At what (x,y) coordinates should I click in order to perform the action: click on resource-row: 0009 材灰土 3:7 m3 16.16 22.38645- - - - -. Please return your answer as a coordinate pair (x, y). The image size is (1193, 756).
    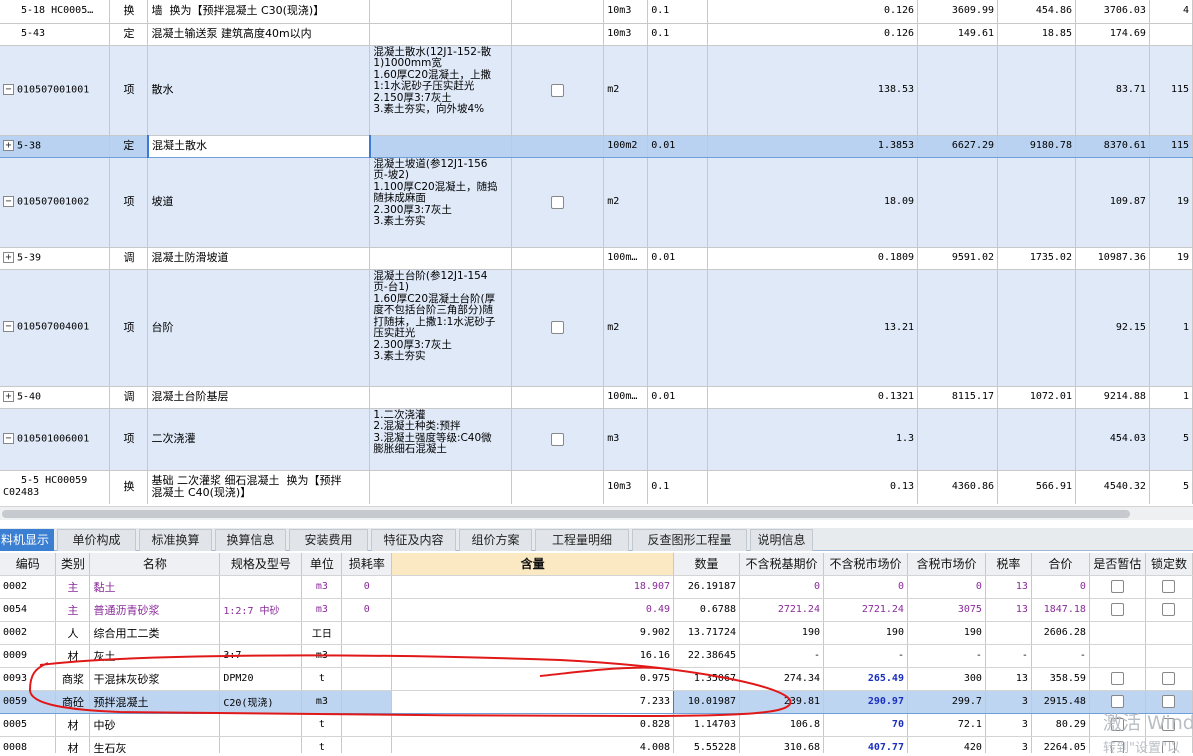
    Looking at the image, I should click on (596, 656).